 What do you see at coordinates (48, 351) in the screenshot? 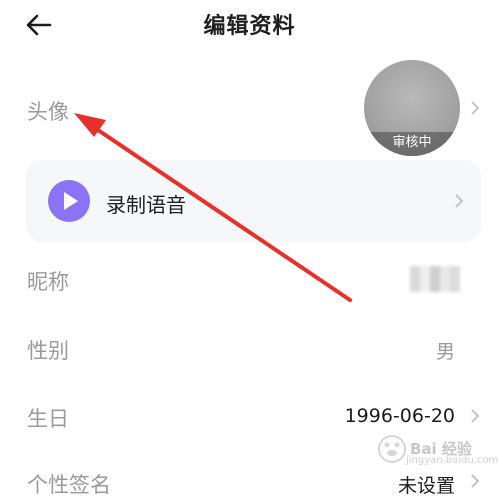
I see `gender-label: 性别` at bounding box center [48, 351].